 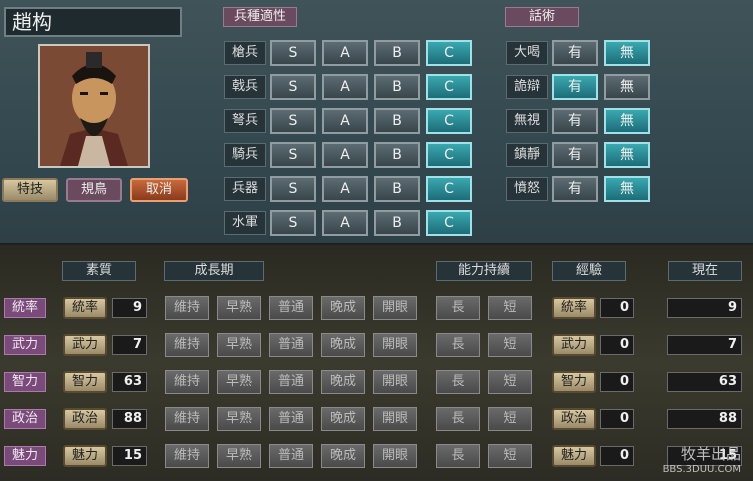 What do you see at coordinates (94, 106) in the screenshot?
I see `officer-portrait` at bounding box center [94, 106].